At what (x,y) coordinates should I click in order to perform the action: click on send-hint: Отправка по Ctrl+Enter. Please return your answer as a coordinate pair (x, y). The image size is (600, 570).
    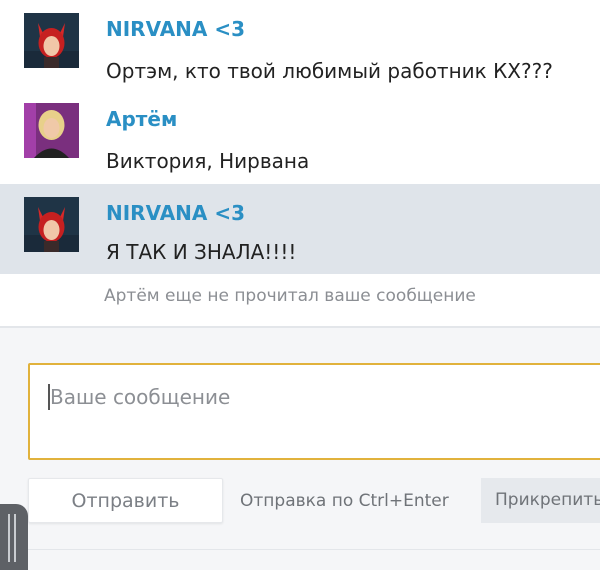
    Looking at the image, I should click on (344, 501).